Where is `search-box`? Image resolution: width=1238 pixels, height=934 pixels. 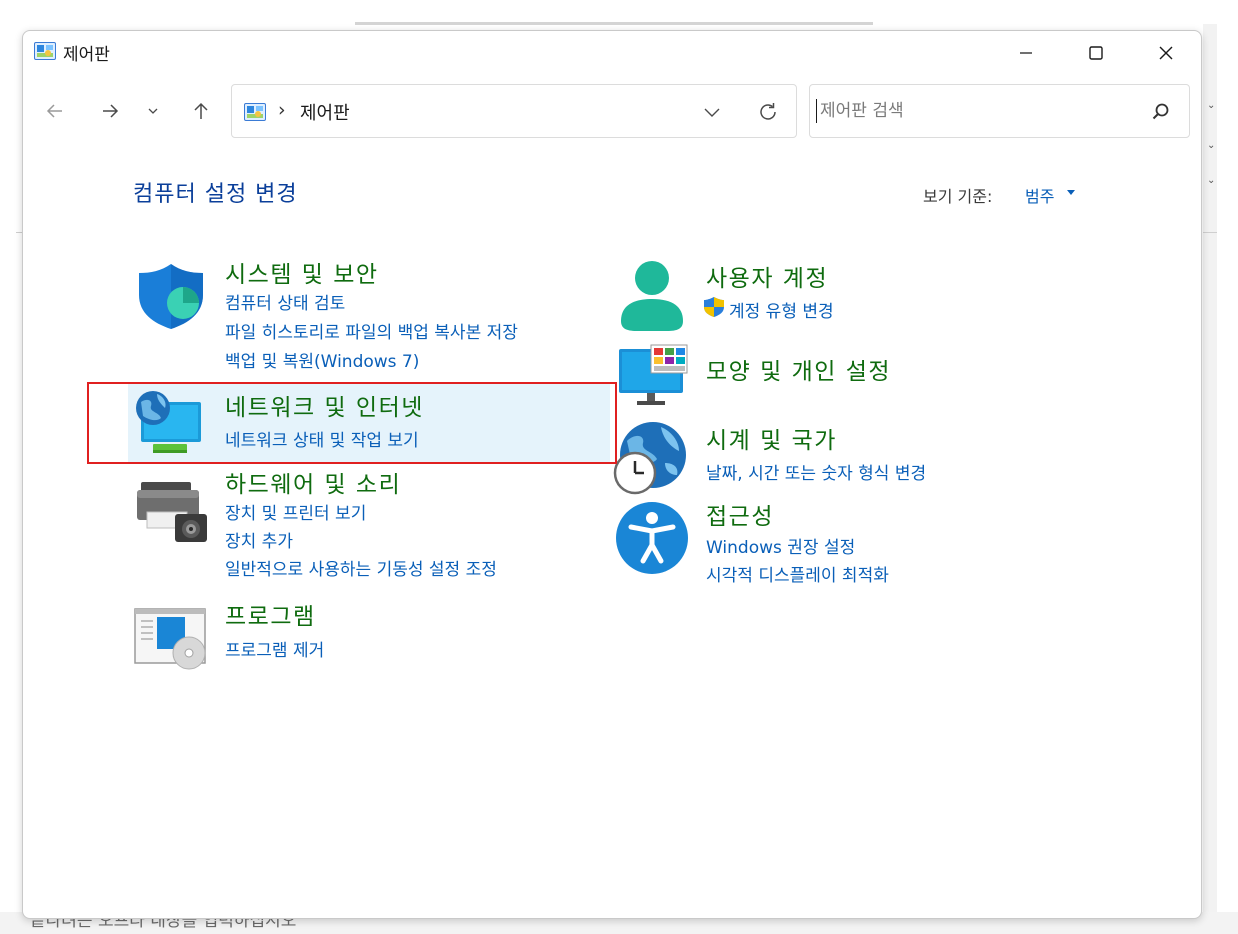 search-box is located at coordinates (999, 111).